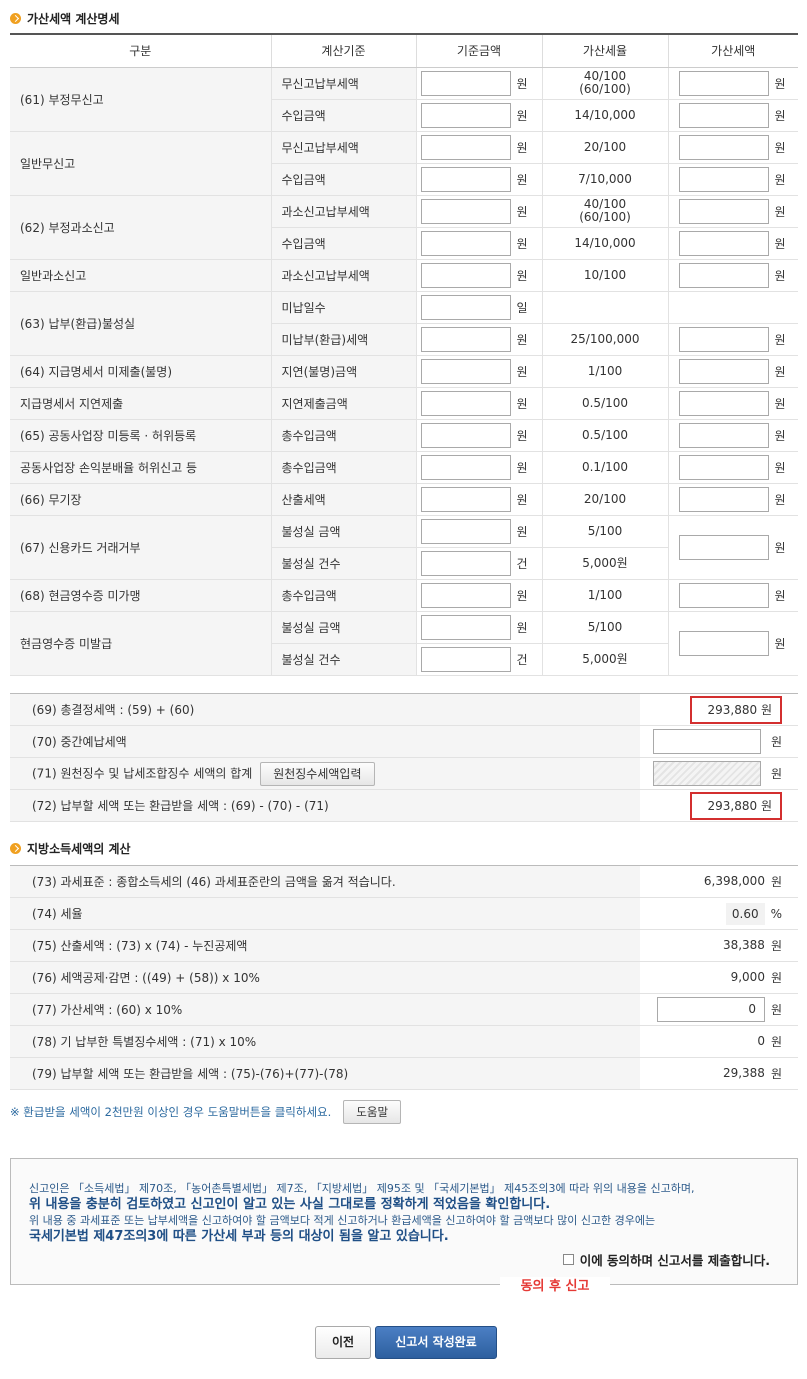 This screenshot has width=807, height=1379. I want to click on rate-text: 40/100, so click(605, 76).